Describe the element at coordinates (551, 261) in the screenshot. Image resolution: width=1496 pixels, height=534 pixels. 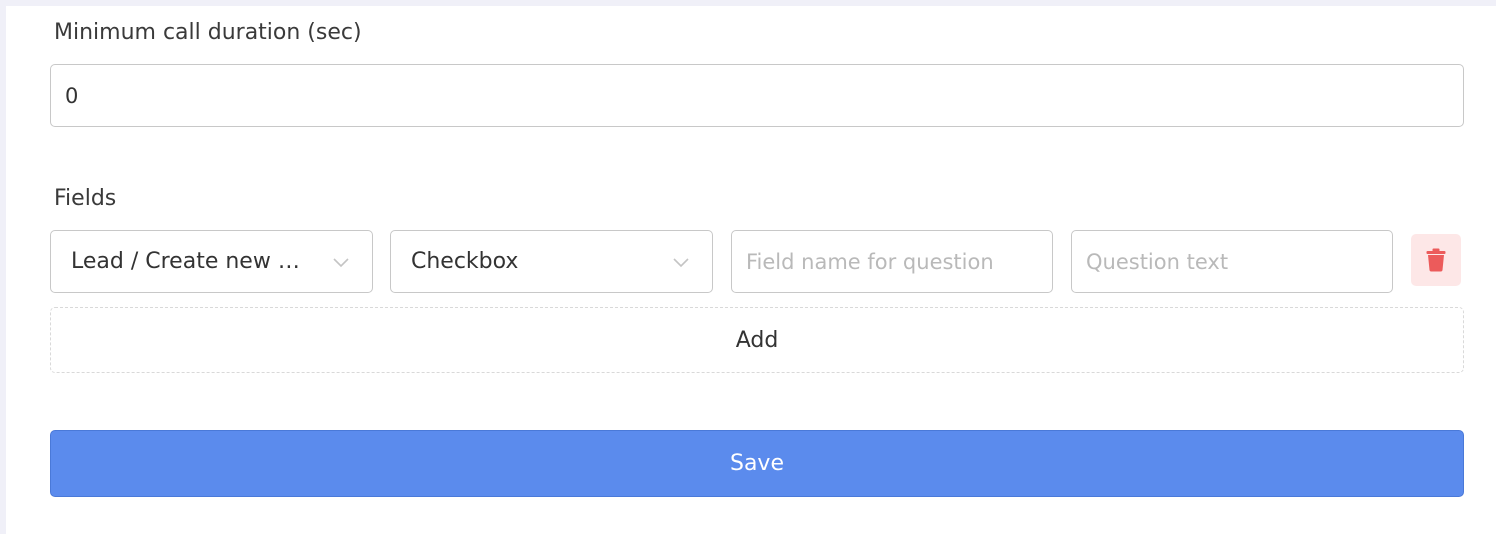
I see `field-type-select: Checkbox` at that location.